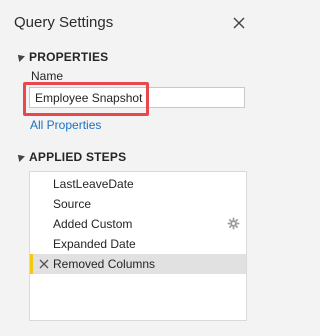 The height and width of the screenshot is (336, 320). I want to click on step-label: LastLeaveDate, so click(93, 184).